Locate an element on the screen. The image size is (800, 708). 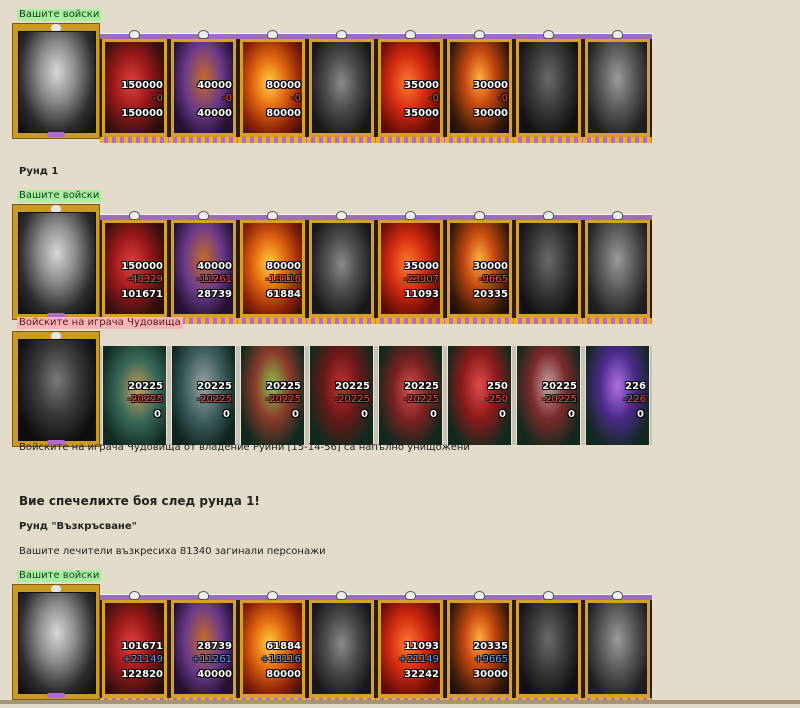
unit-slot: 30000 -9665 20335 is located at coordinates (479, 267).